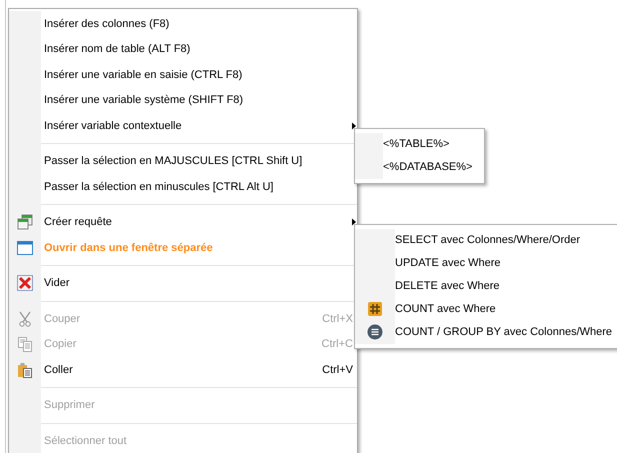  Describe the element at coordinates (78, 222) in the screenshot. I see `menu-item: Créer requête` at that location.